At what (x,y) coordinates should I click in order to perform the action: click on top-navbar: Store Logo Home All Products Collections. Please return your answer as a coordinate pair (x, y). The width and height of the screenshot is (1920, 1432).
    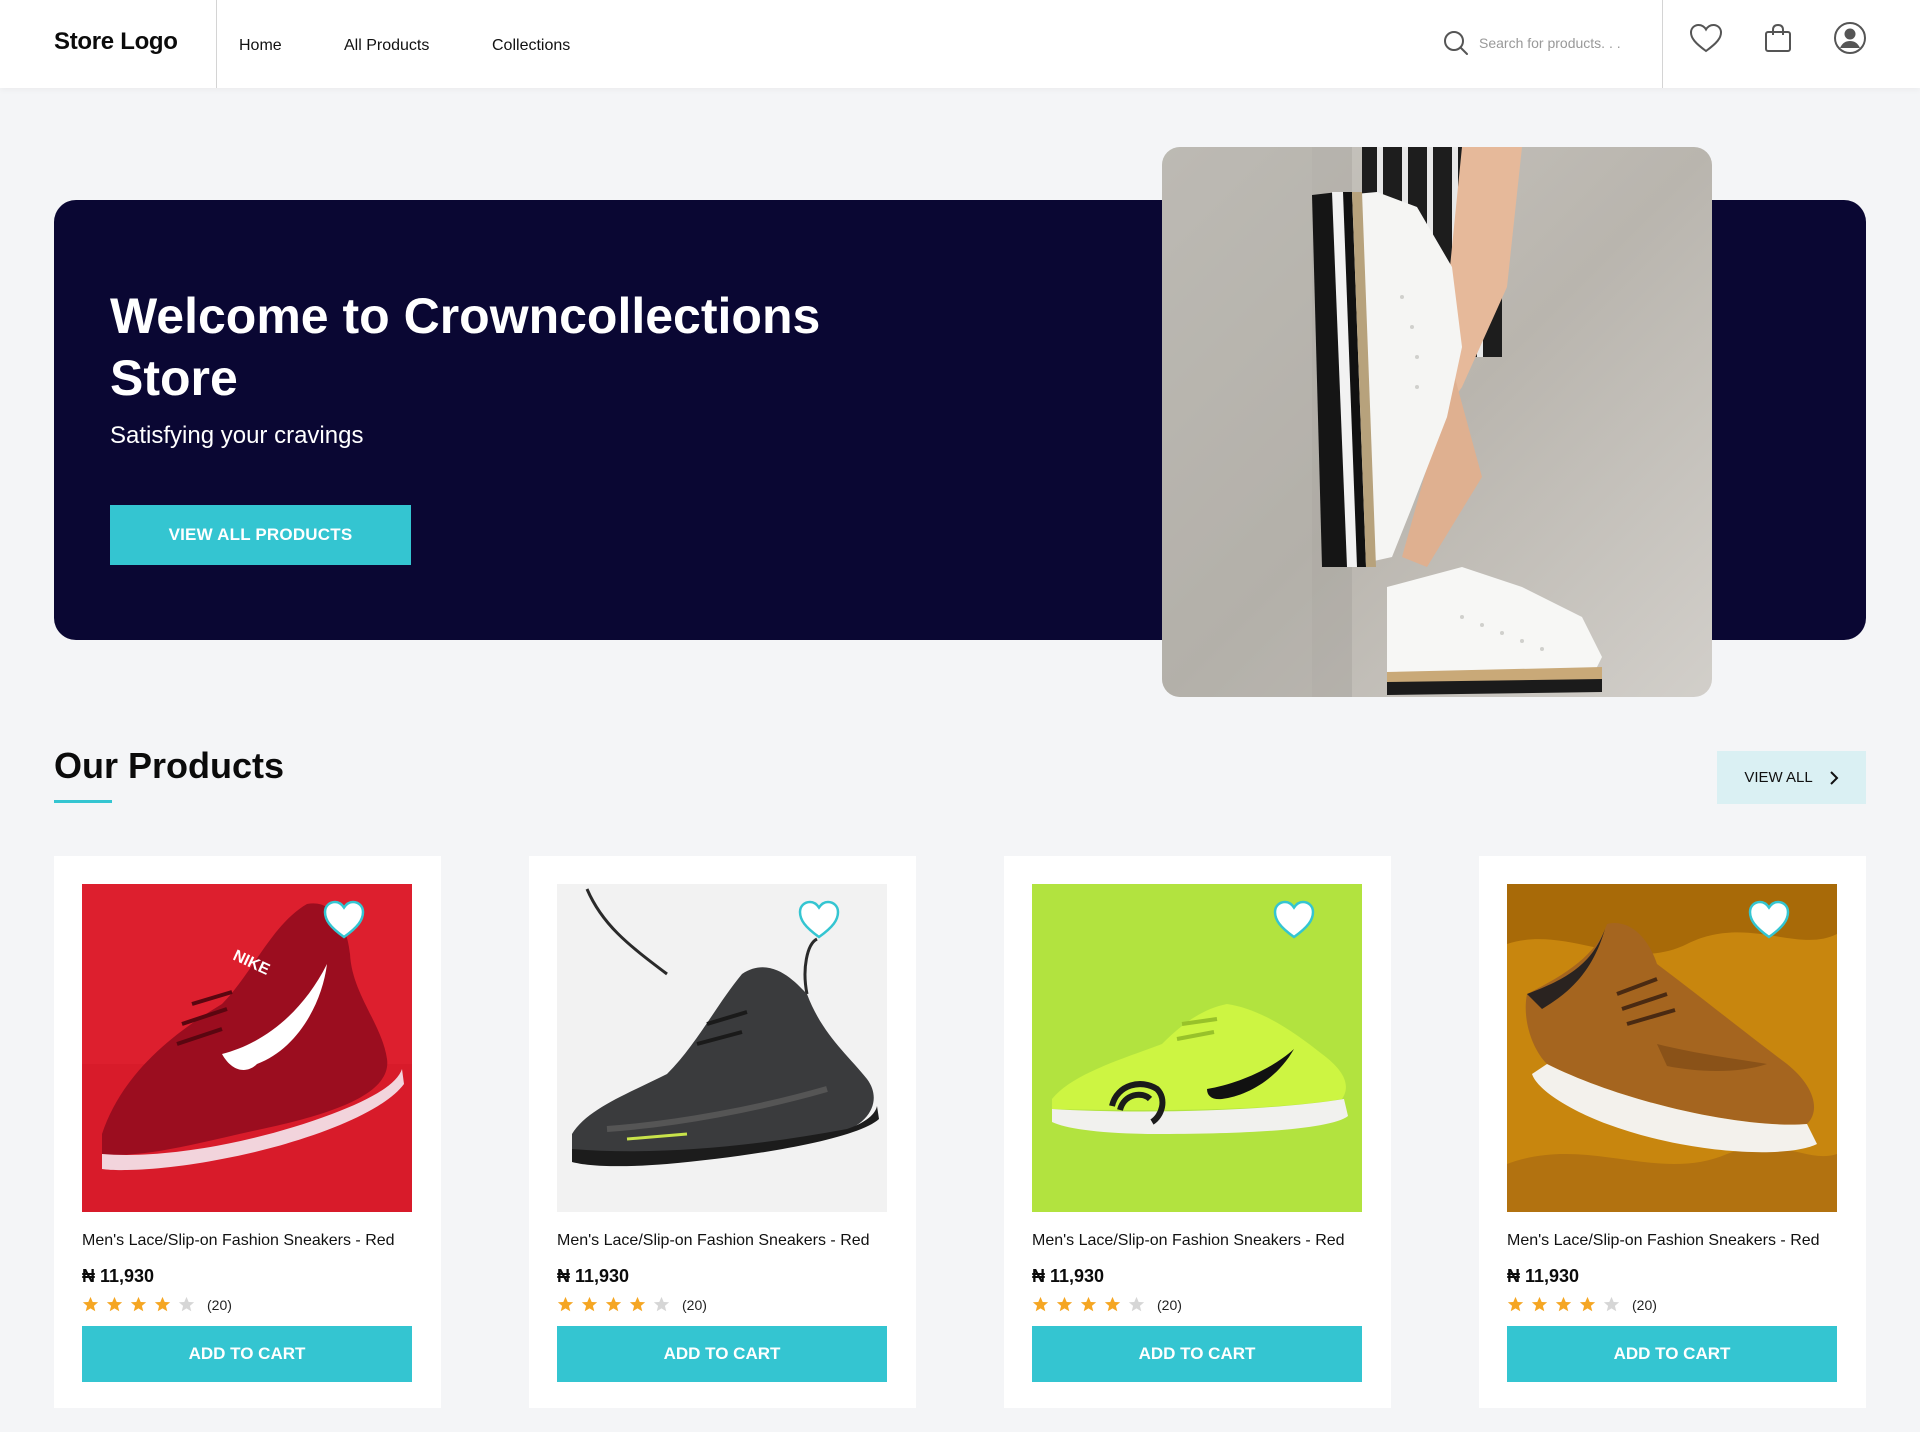
    Looking at the image, I should click on (960, 44).